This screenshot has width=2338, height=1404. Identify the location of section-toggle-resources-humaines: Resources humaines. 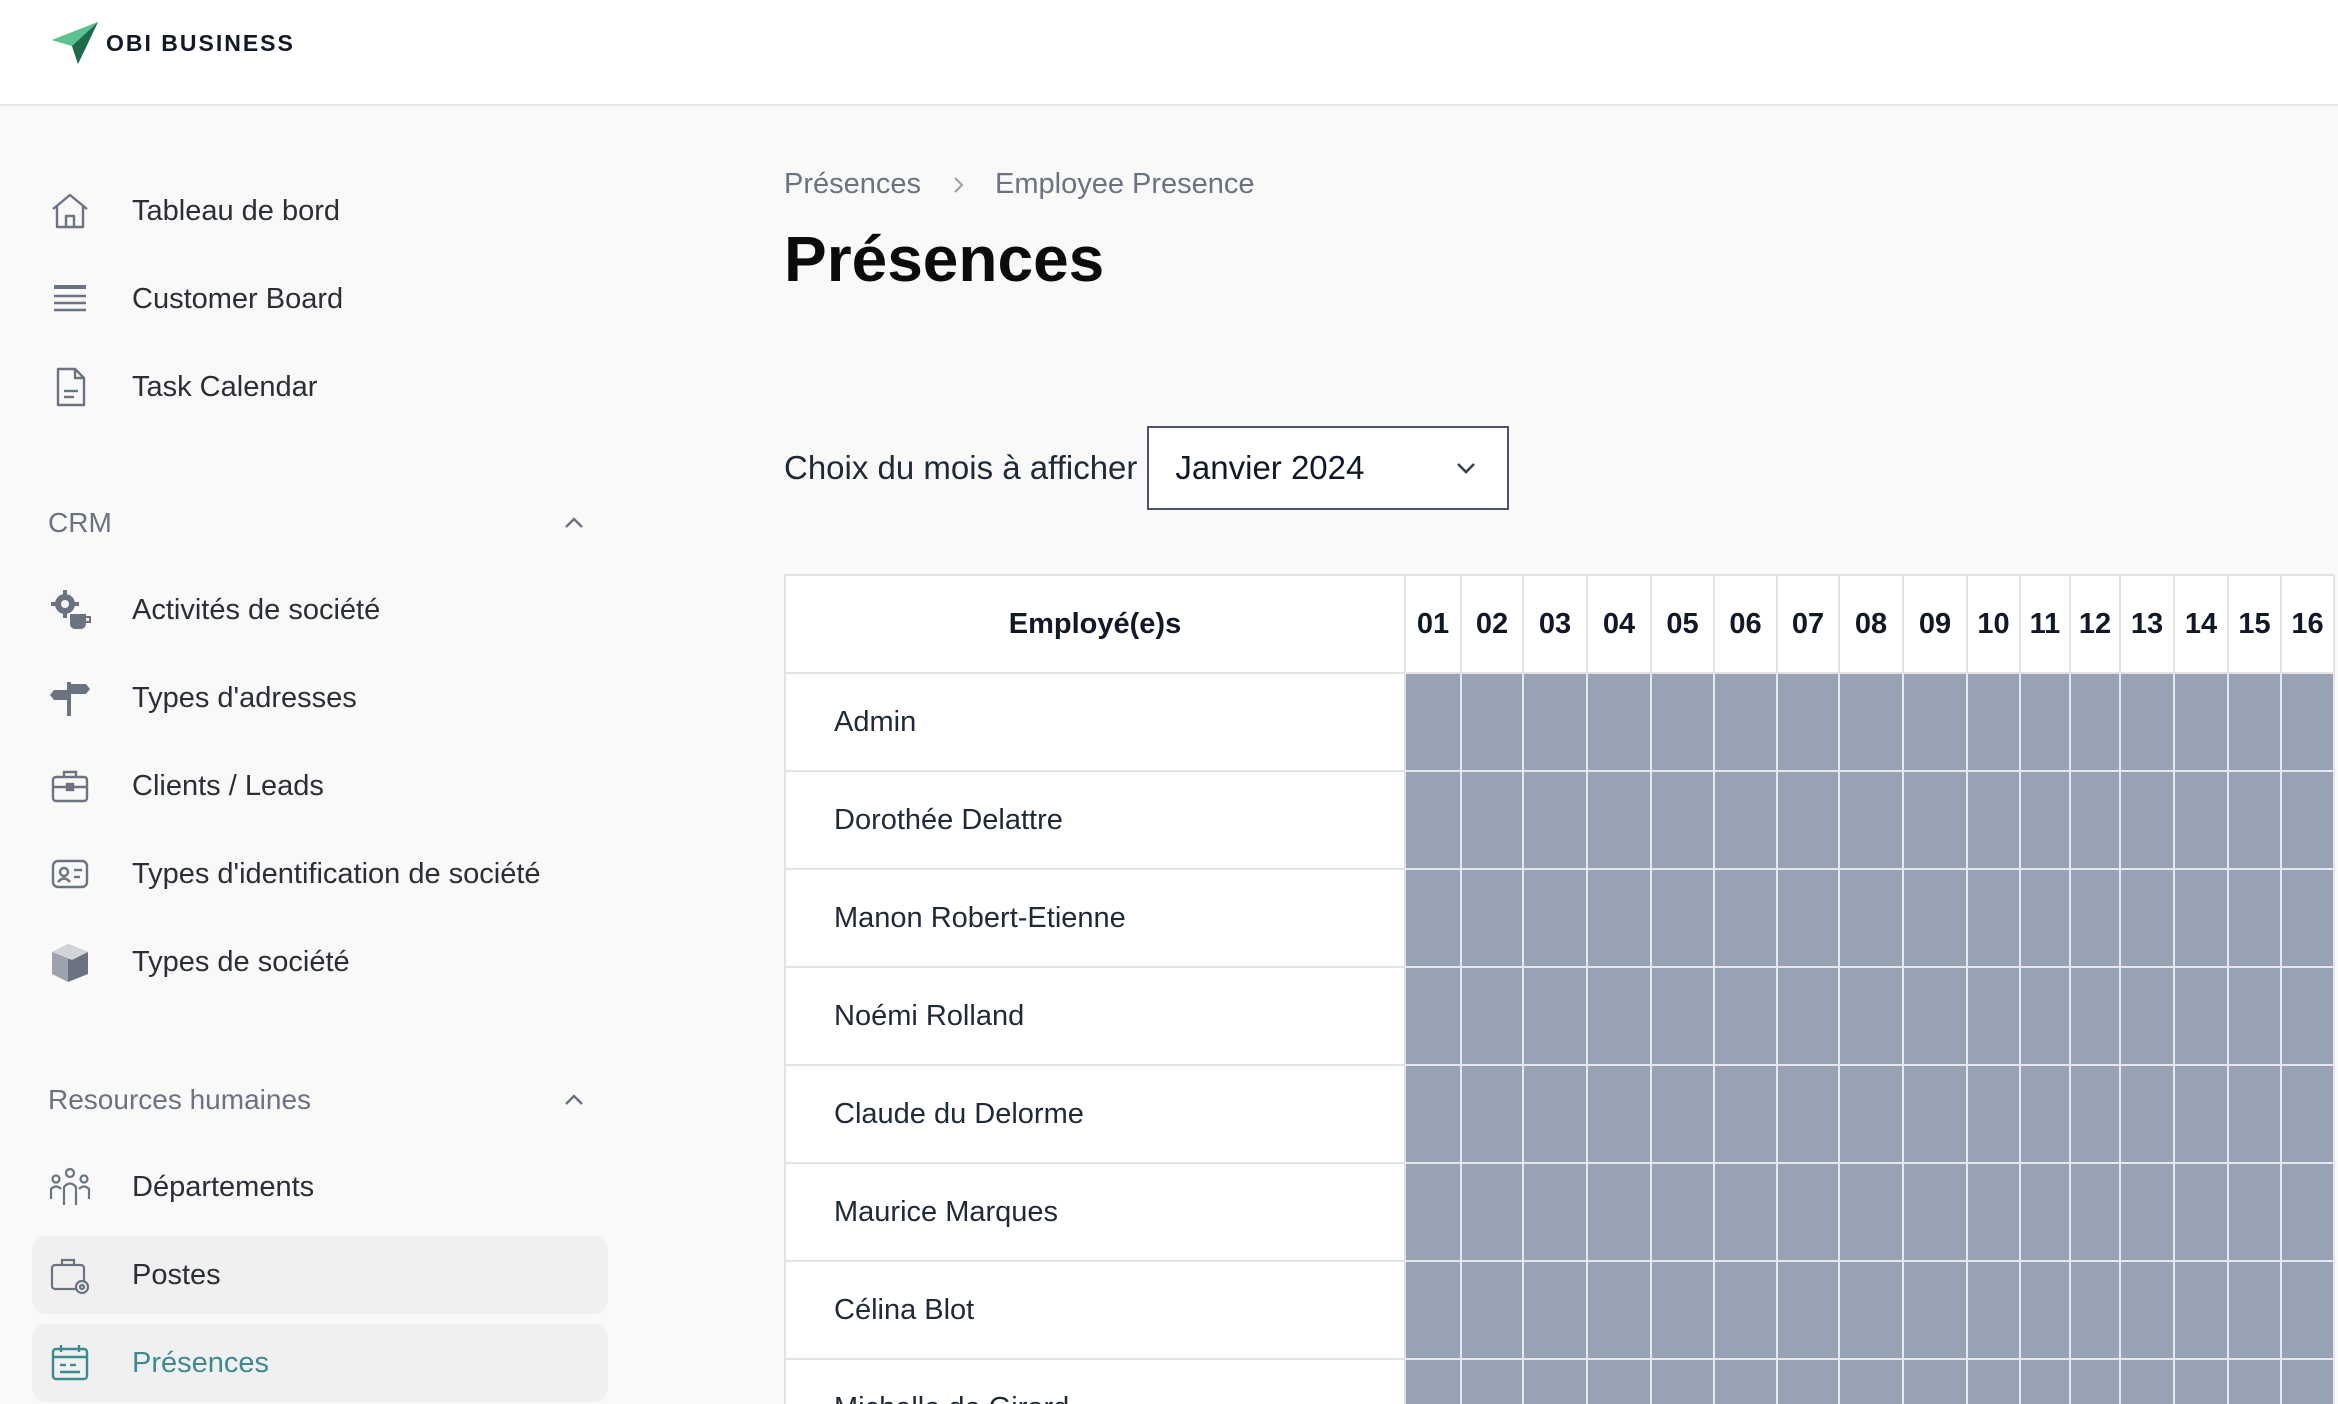
(318, 1100).